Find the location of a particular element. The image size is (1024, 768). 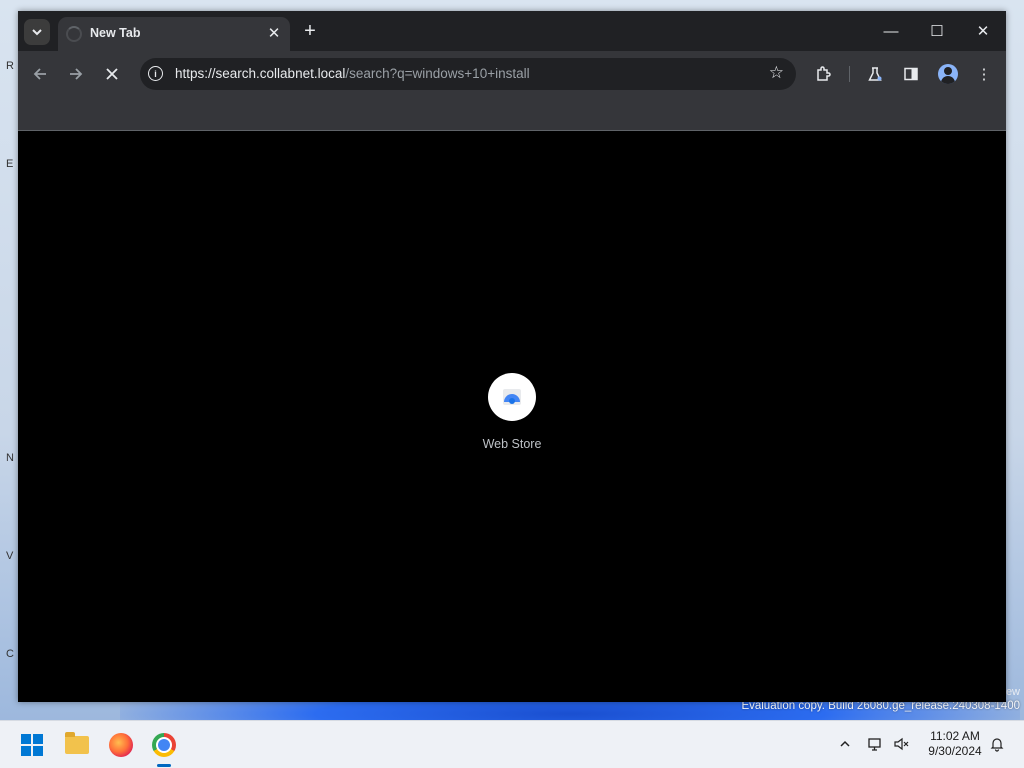

back-button is located at coordinates (40, 74).